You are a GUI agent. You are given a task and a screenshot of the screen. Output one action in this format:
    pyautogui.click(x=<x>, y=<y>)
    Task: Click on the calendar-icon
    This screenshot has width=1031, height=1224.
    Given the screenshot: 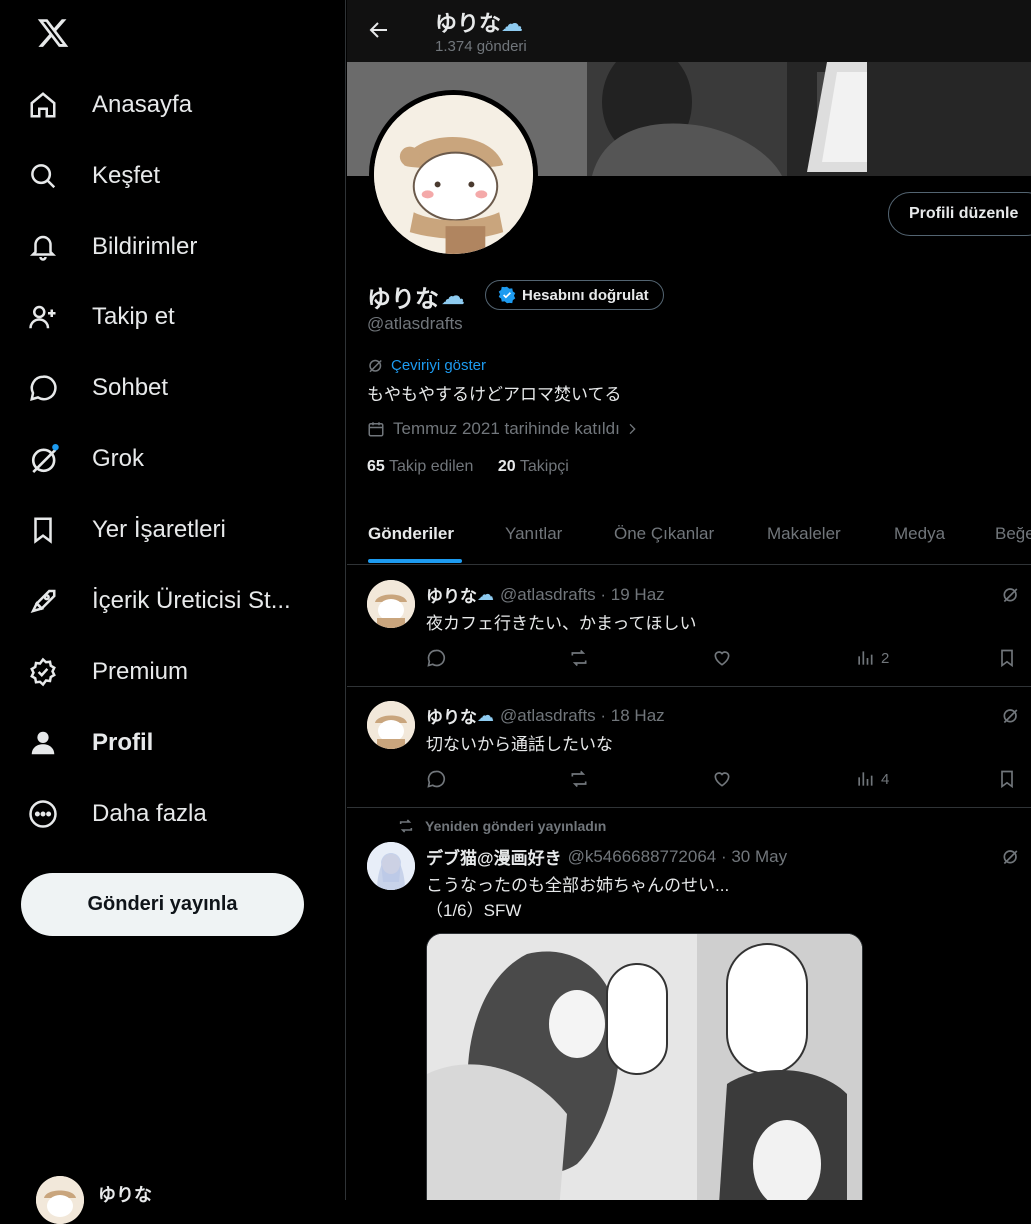 What is the action you would take?
    pyautogui.click(x=376, y=429)
    